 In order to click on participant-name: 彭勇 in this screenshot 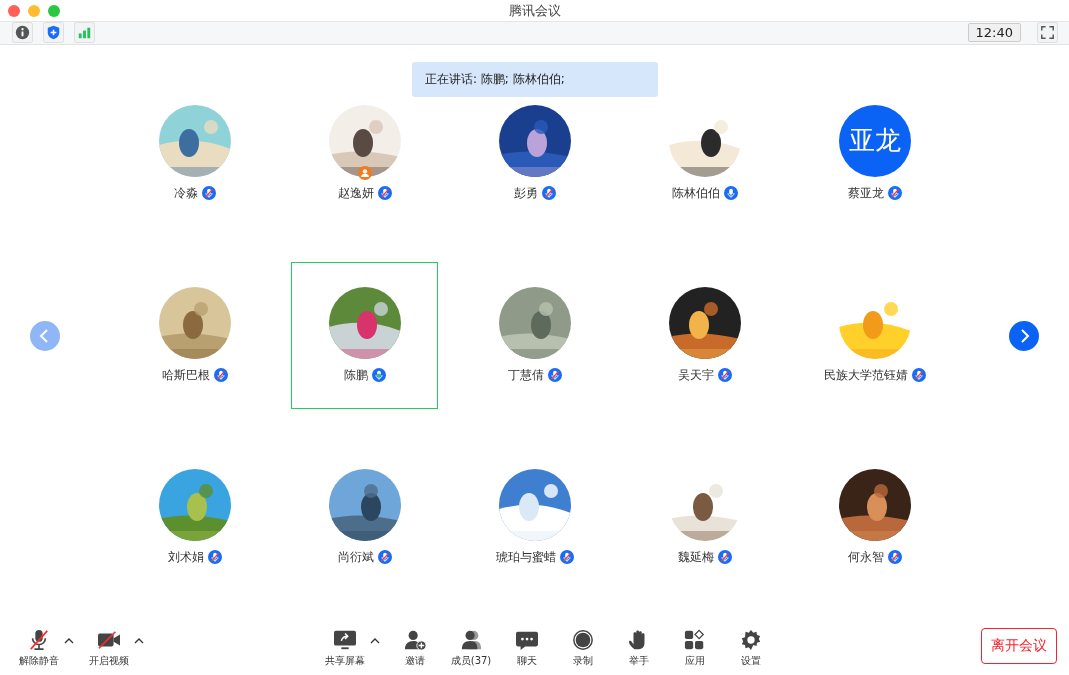, I will do `click(525, 193)`.